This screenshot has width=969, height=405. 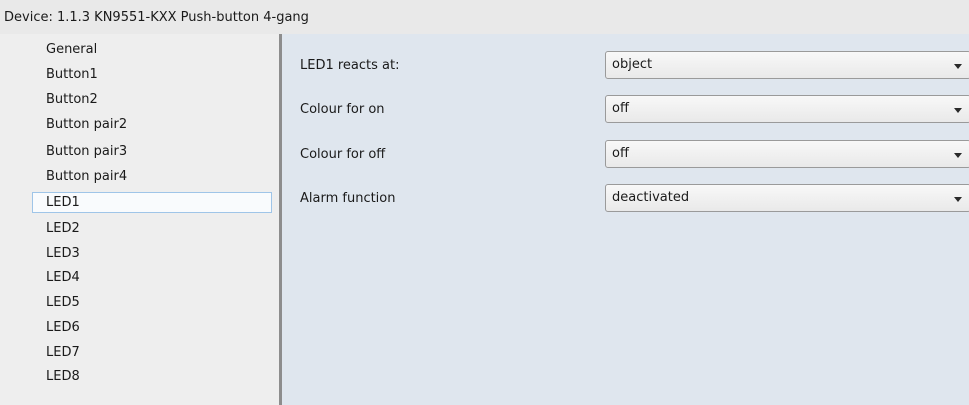 What do you see at coordinates (787, 198) in the screenshot?
I see `alarm-function-select: deactivated` at bounding box center [787, 198].